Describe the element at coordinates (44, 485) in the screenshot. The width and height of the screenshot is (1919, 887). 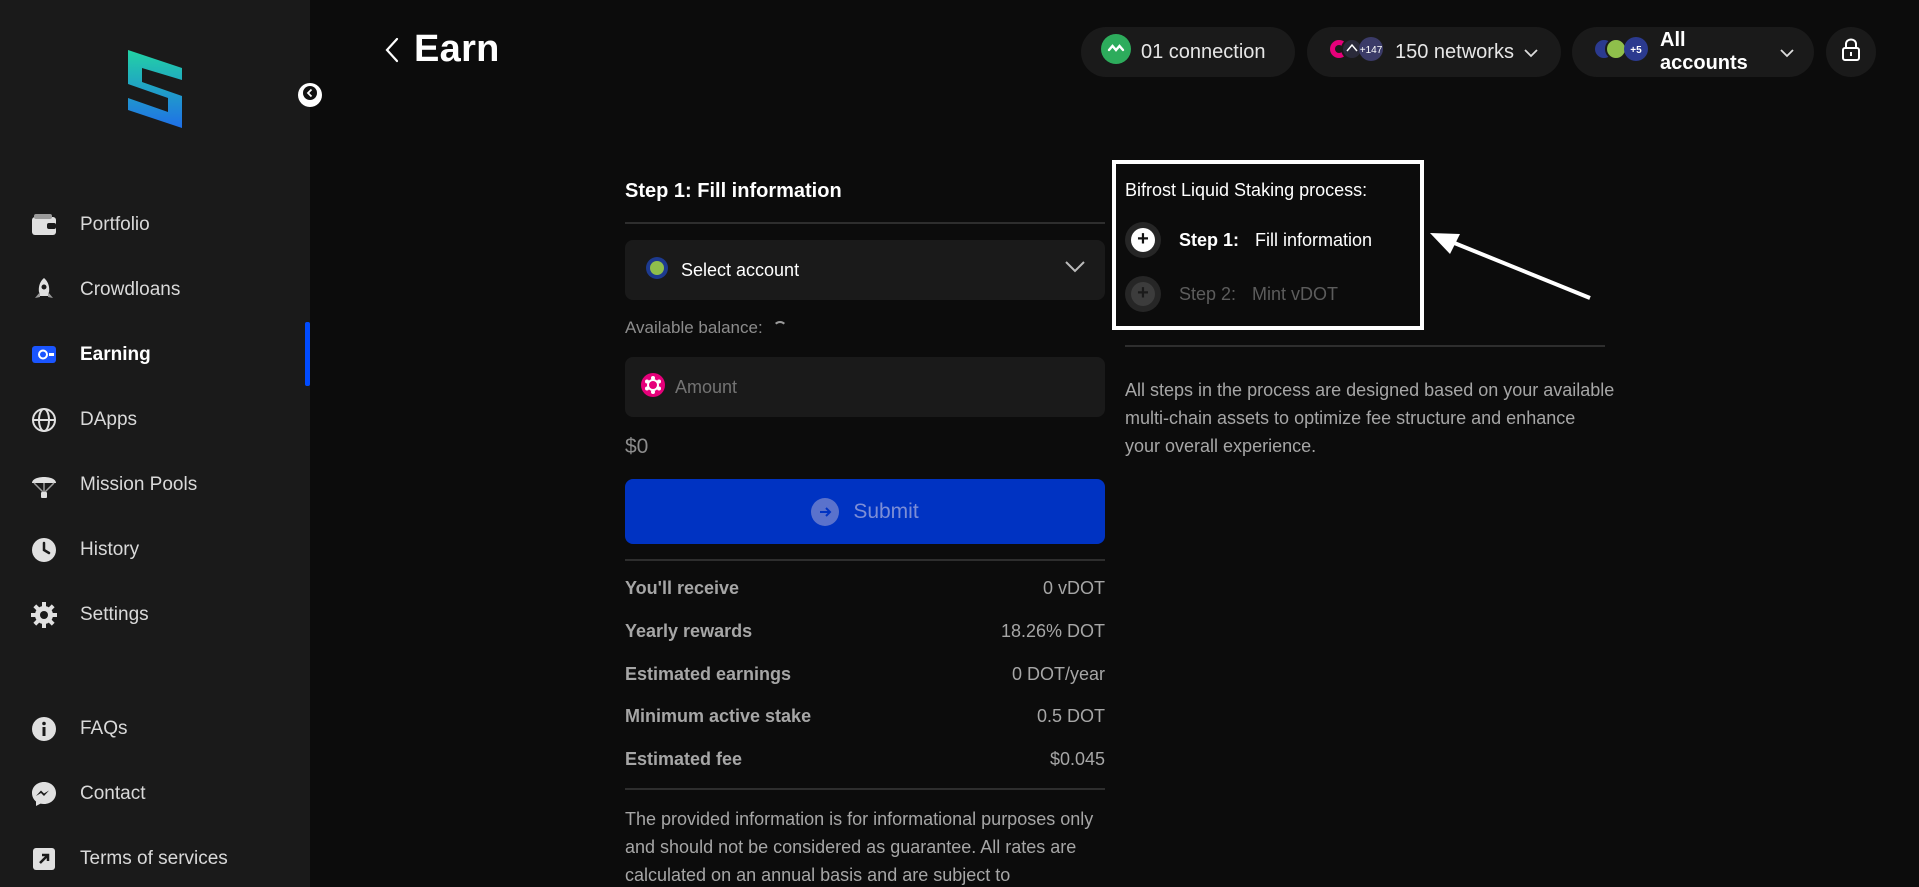
I see `parachute-icon` at that location.